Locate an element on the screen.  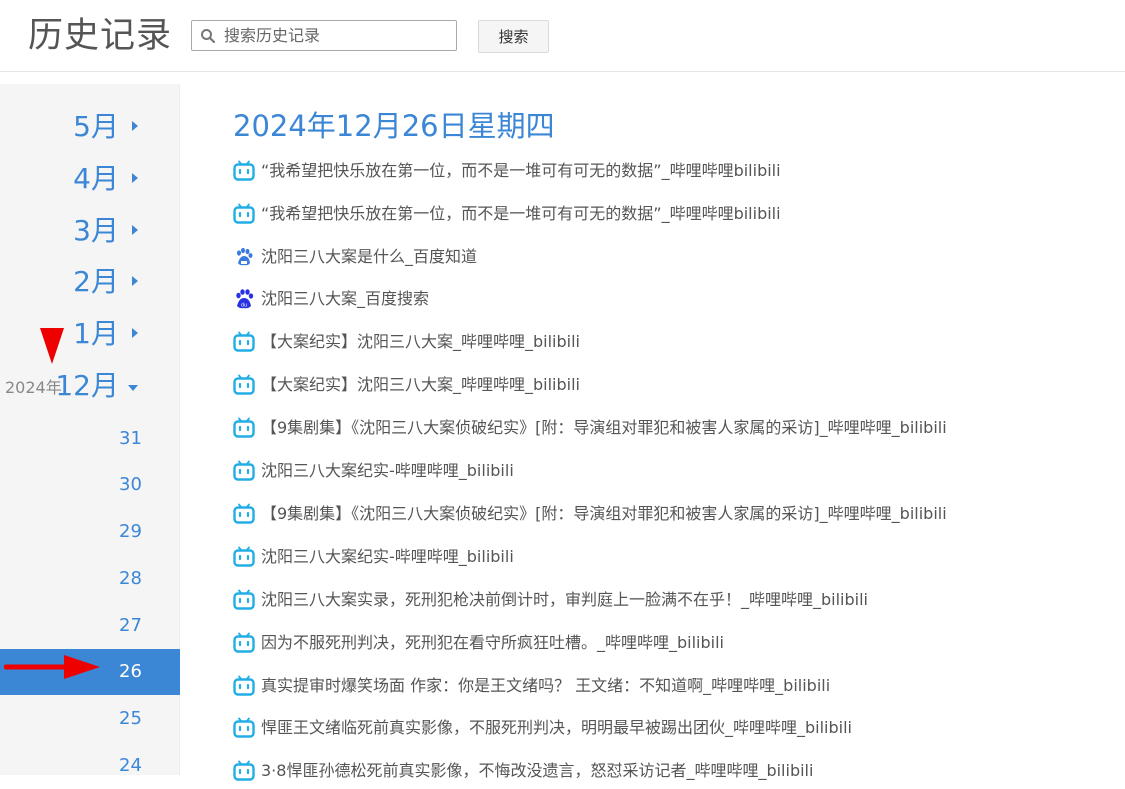
month-item-may: 5月 is located at coordinates (90, 127).